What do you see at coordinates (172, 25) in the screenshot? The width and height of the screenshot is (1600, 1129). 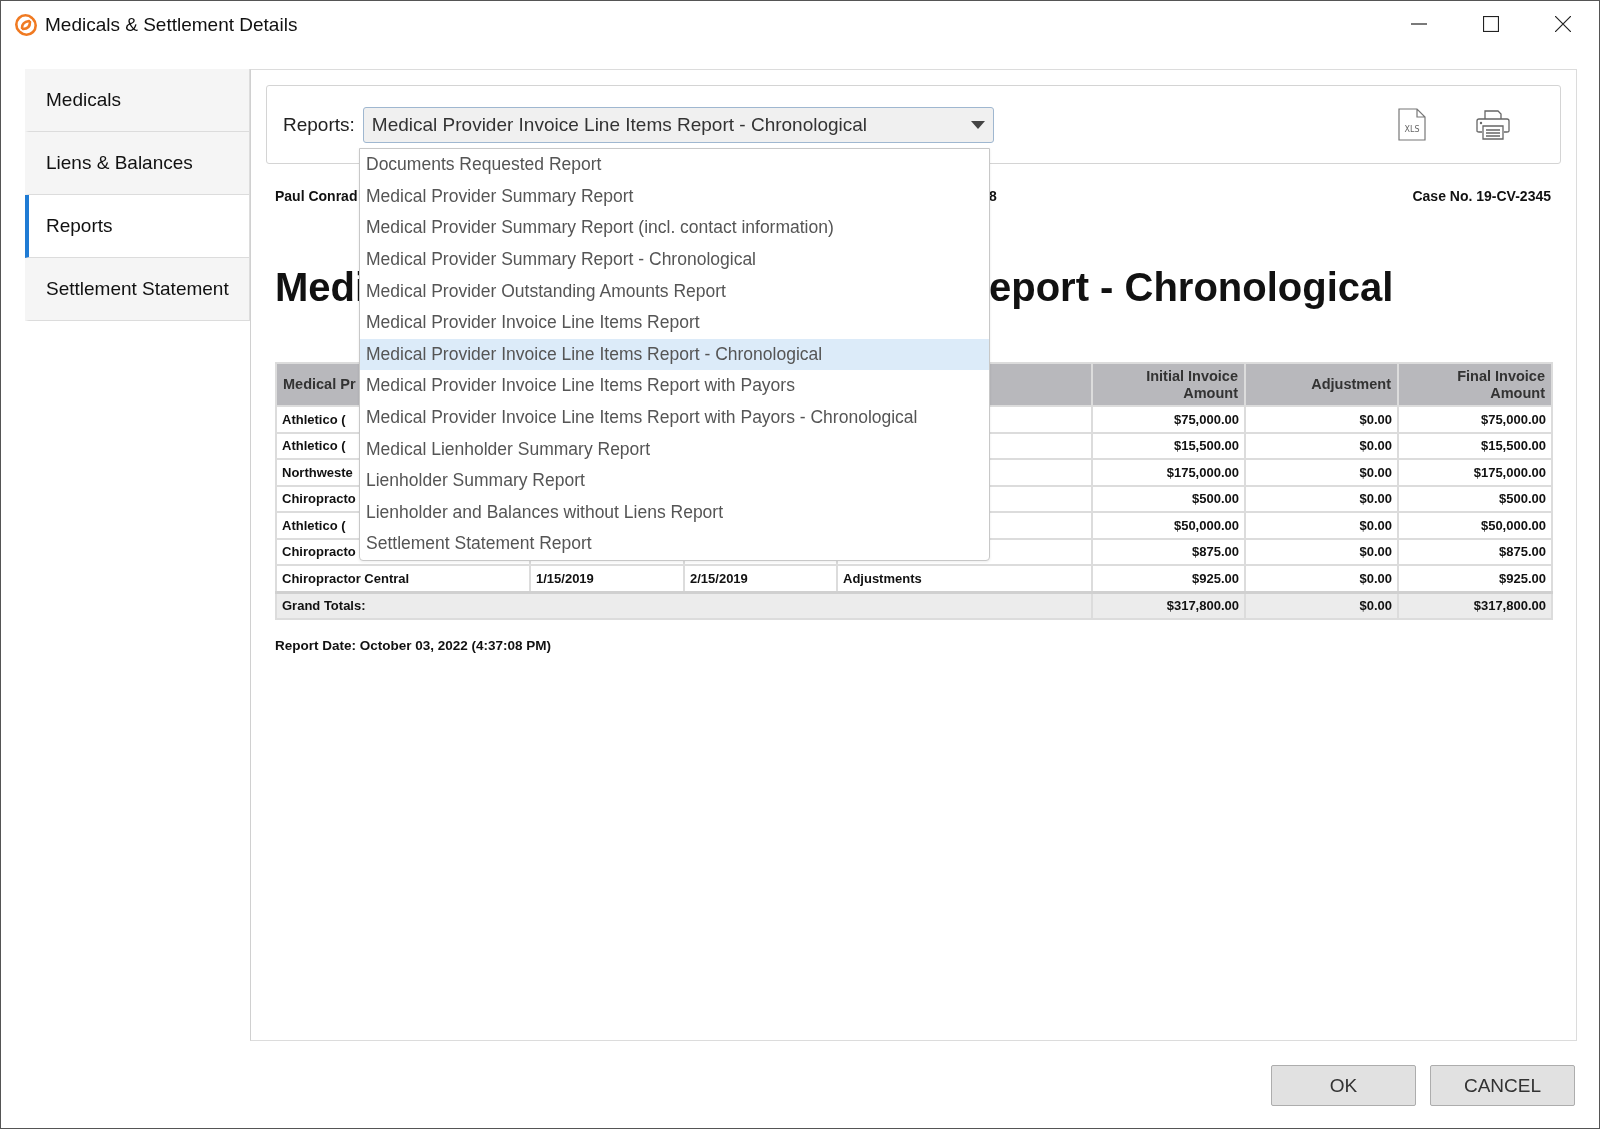 I see `window-title: Medicals & Settlement Details` at bounding box center [172, 25].